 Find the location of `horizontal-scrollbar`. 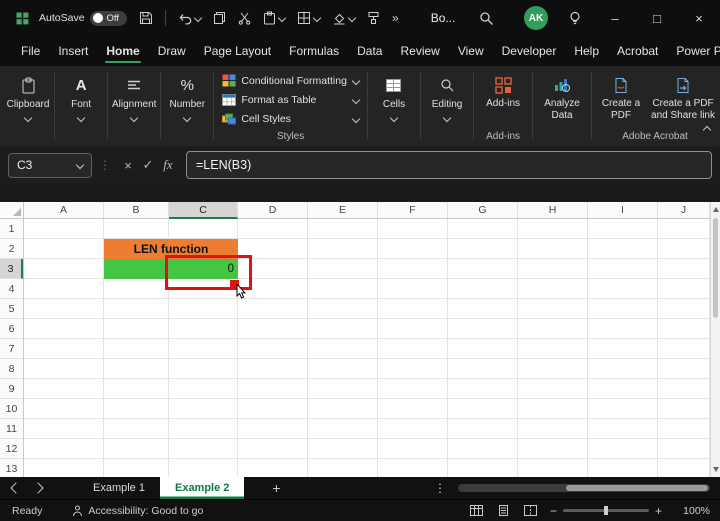

horizontal-scrollbar is located at coordinates (584, 488).